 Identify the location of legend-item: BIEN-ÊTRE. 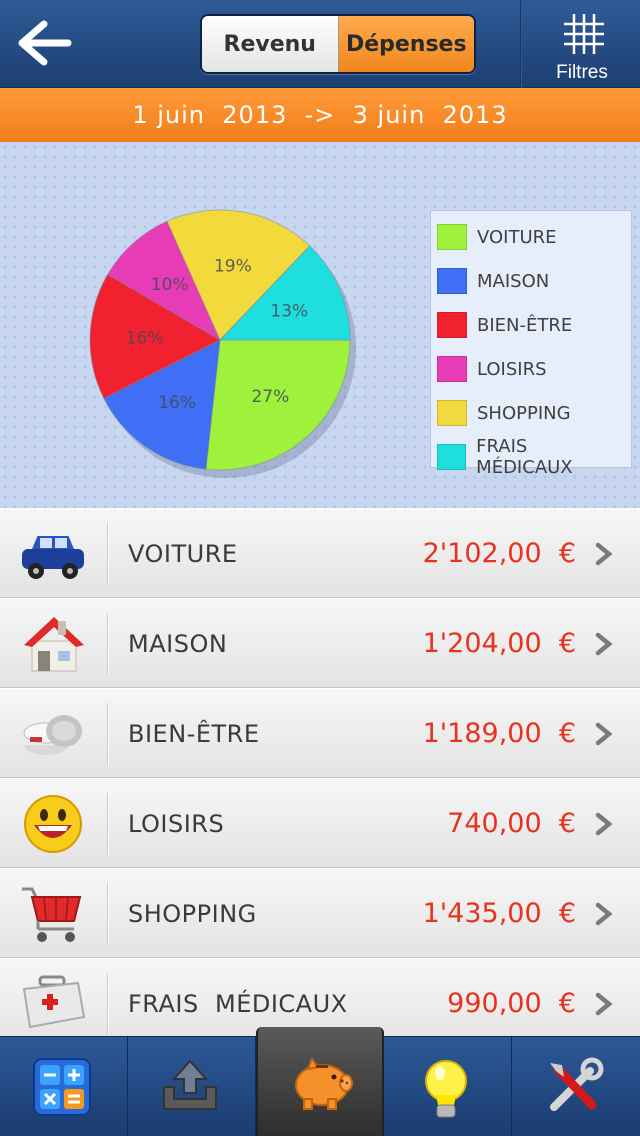
(531, 325).